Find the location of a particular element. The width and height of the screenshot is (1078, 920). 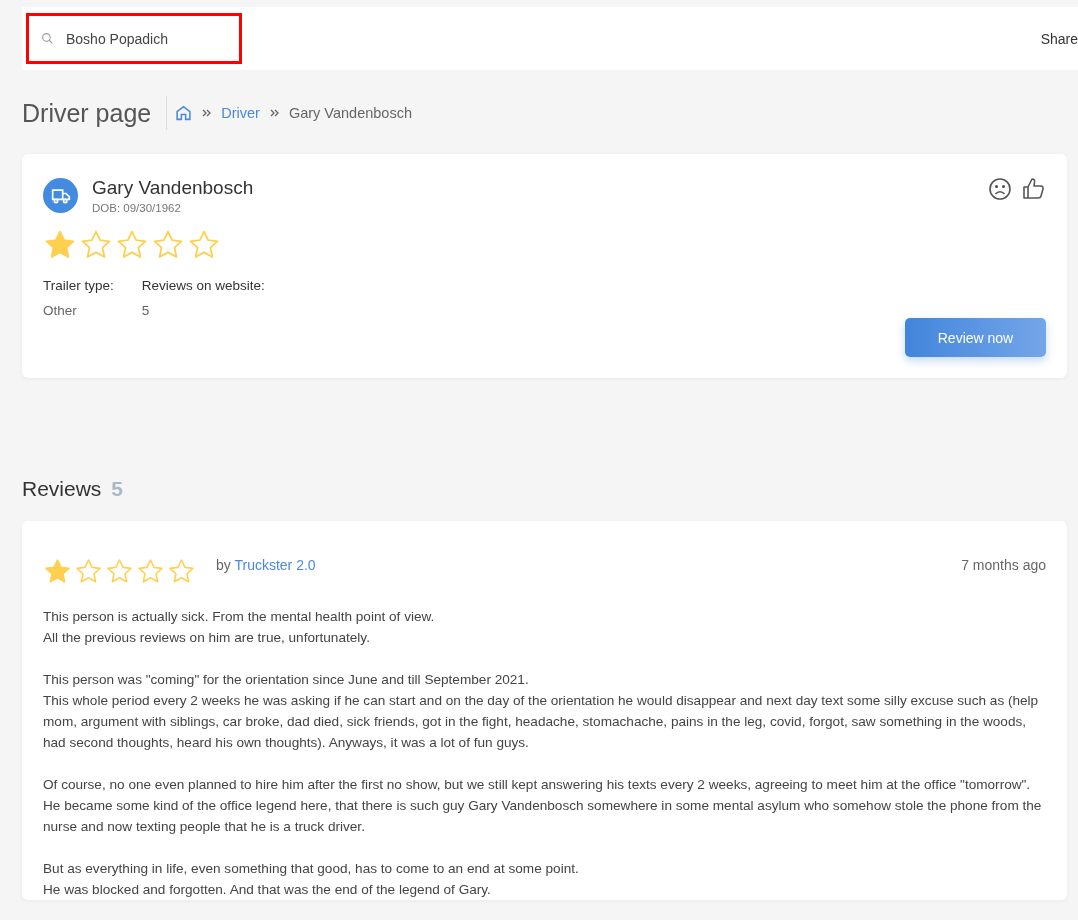

filled-star-icon is located at coordinates (57, 571).